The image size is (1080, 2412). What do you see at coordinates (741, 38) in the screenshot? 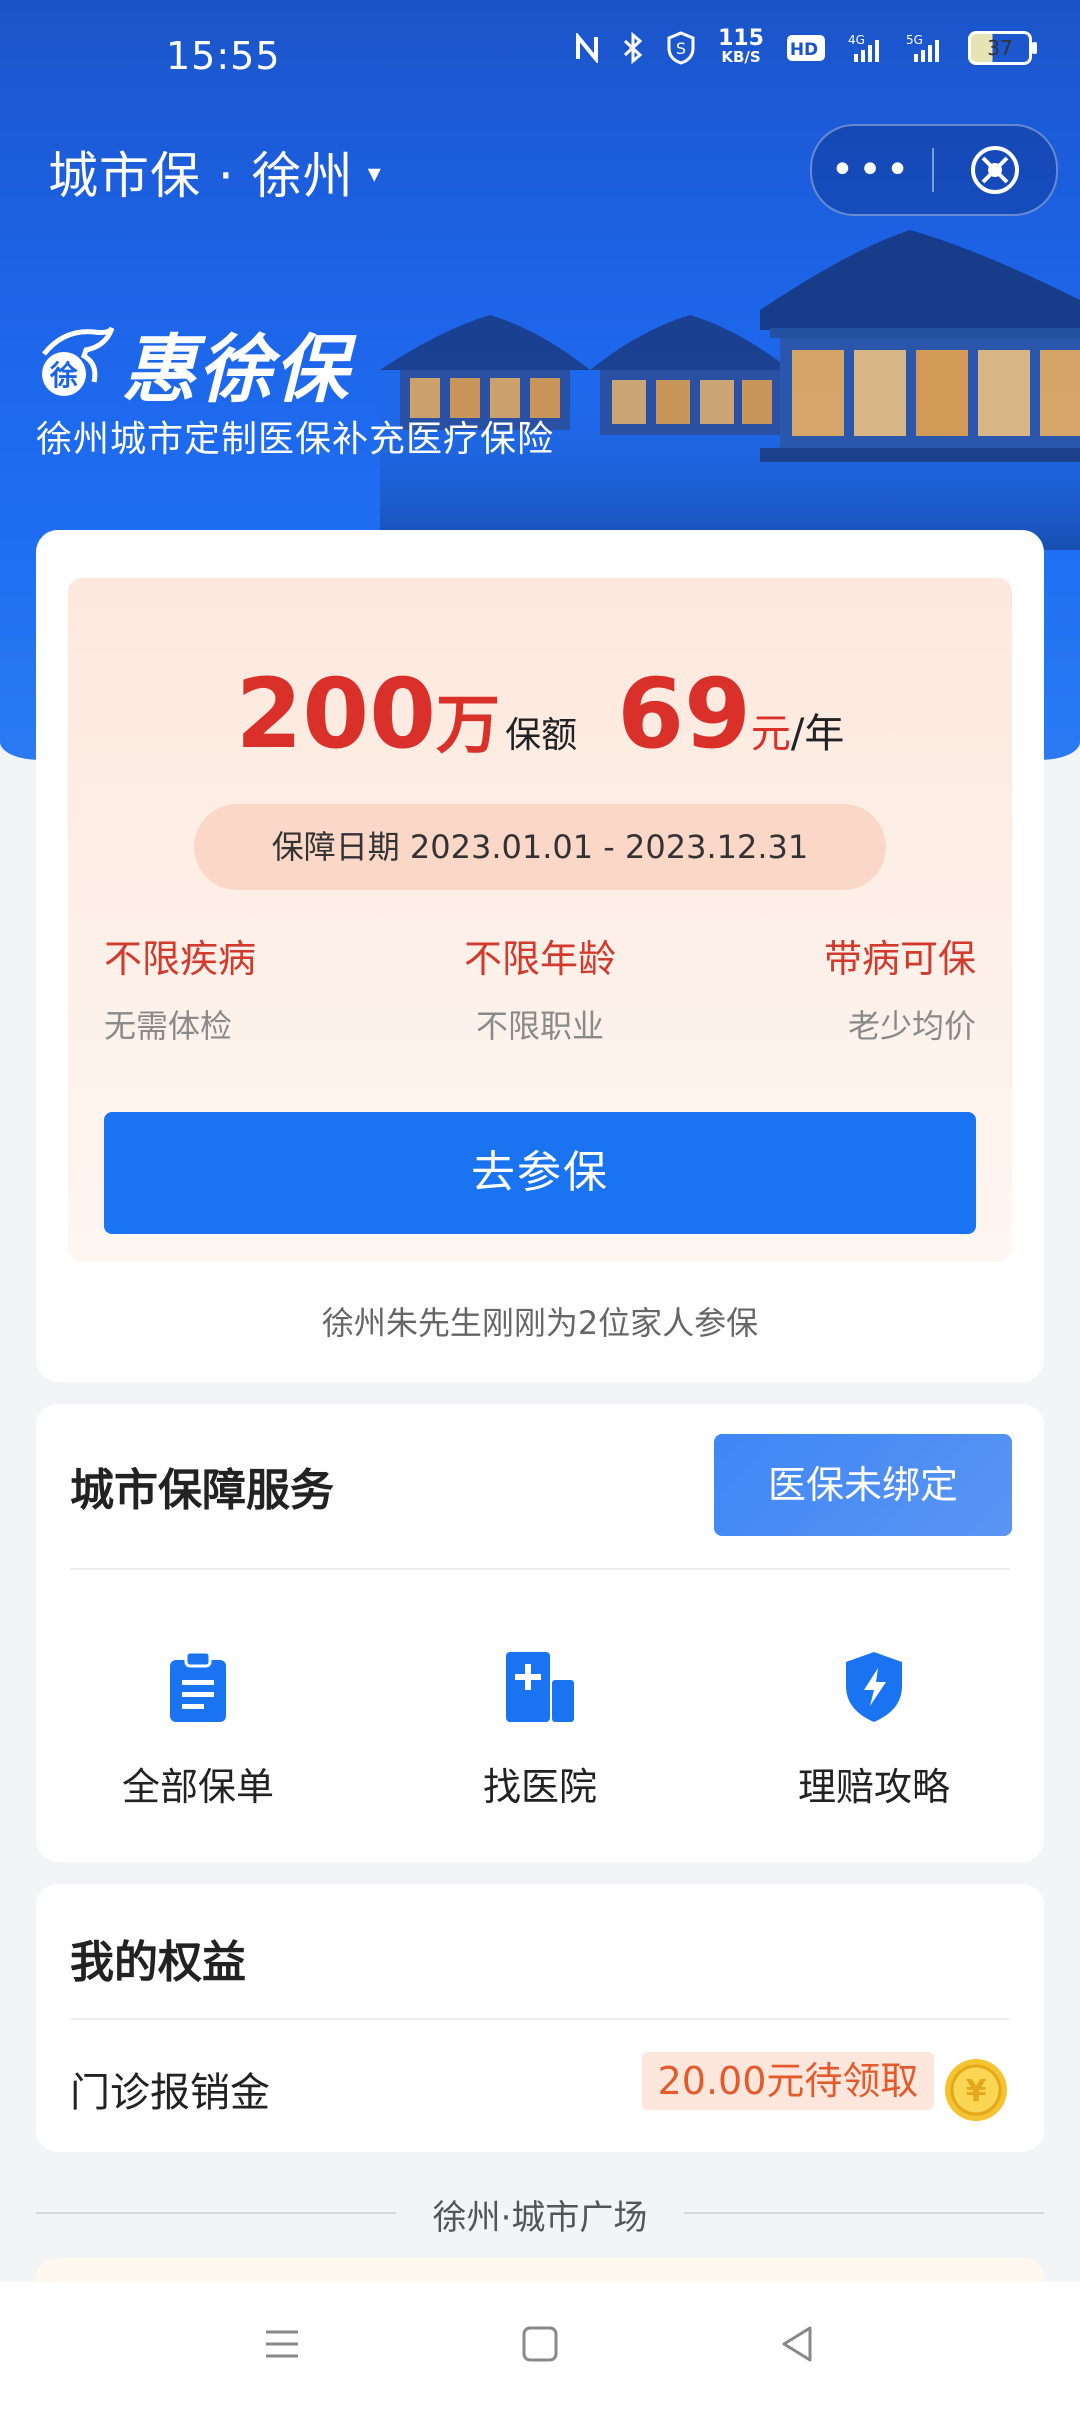
I see `network-speed-value: 115` at bounding box center [741, 38].